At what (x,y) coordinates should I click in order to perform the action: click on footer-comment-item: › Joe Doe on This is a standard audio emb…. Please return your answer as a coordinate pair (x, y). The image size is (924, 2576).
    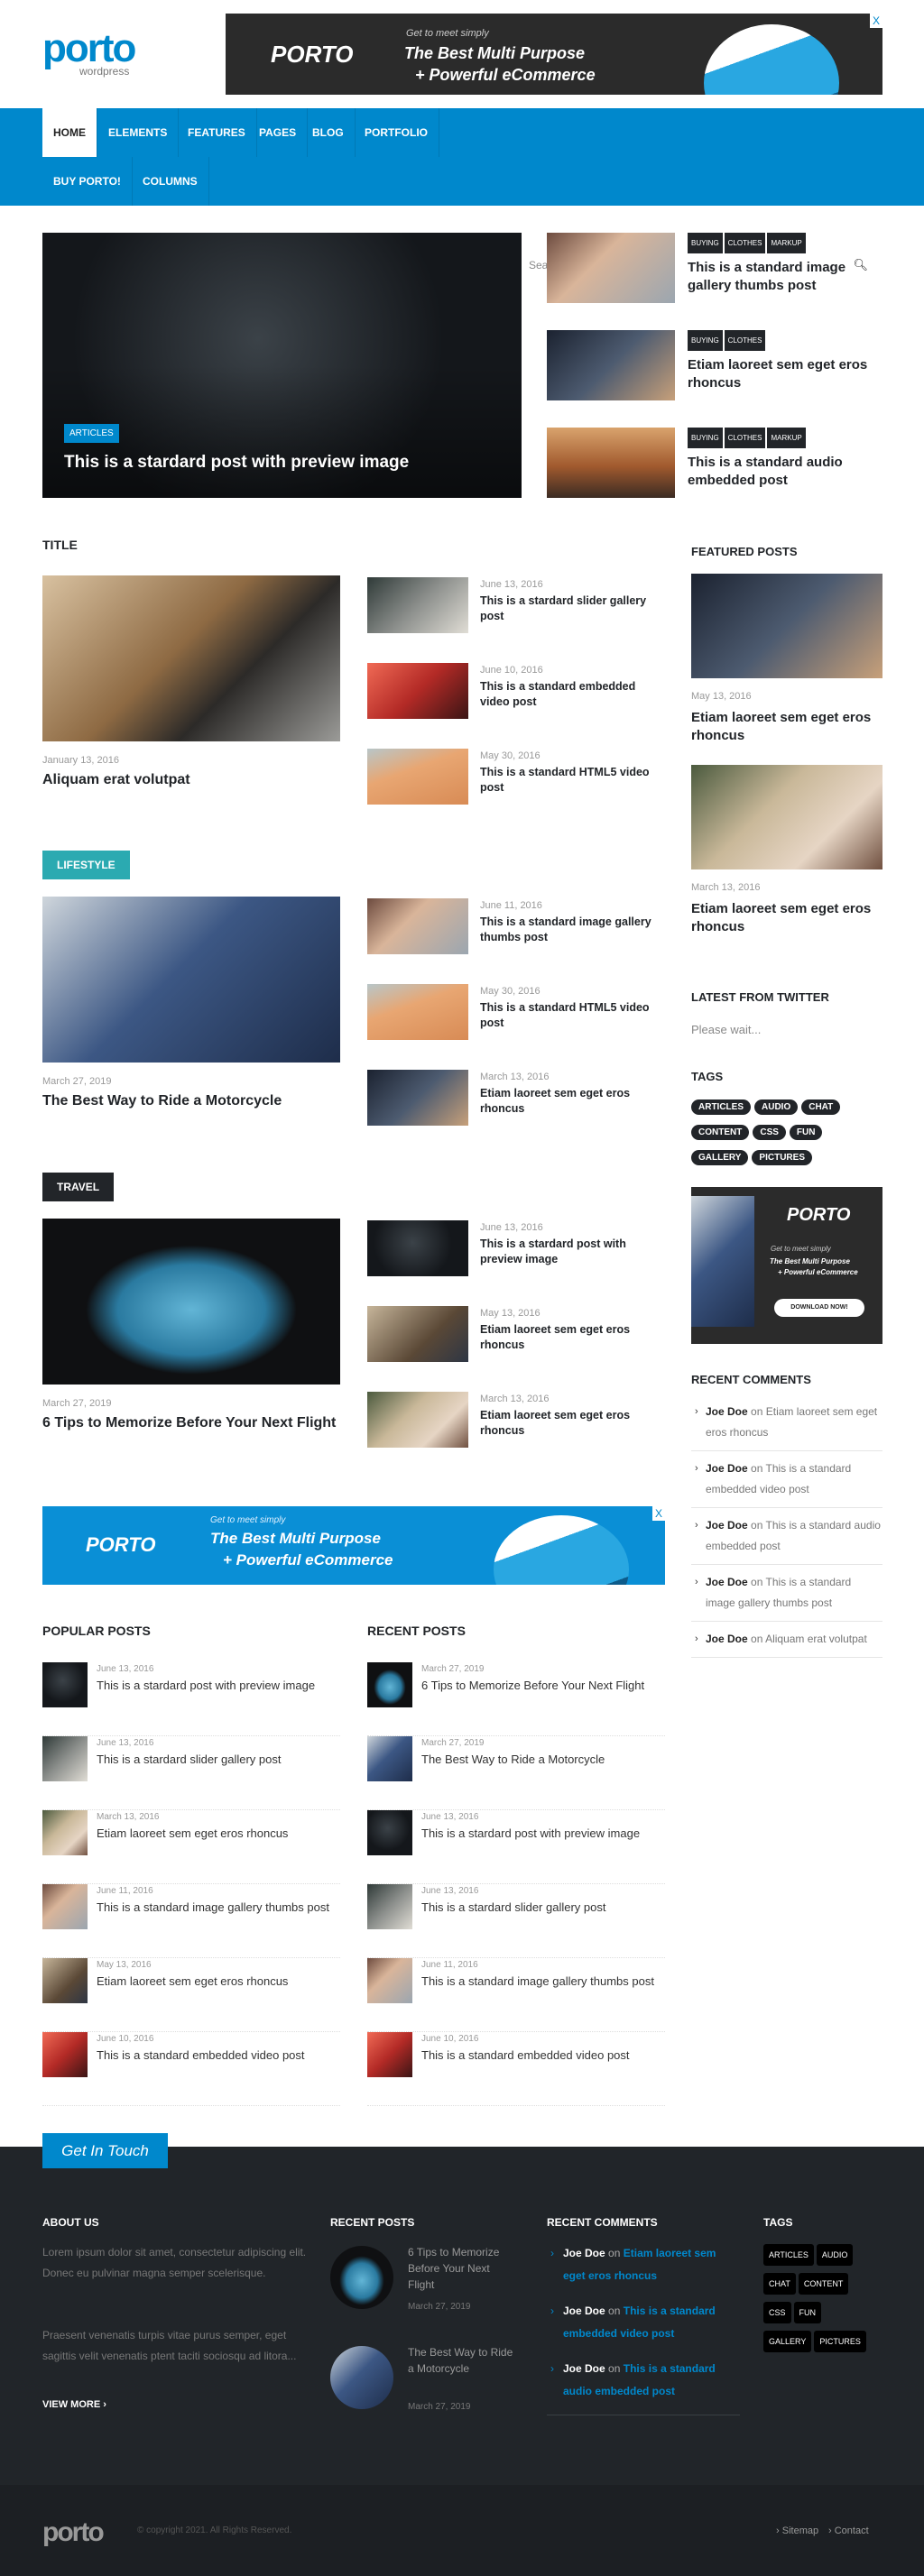
    Looking at the image, I should click on (645, 2380).